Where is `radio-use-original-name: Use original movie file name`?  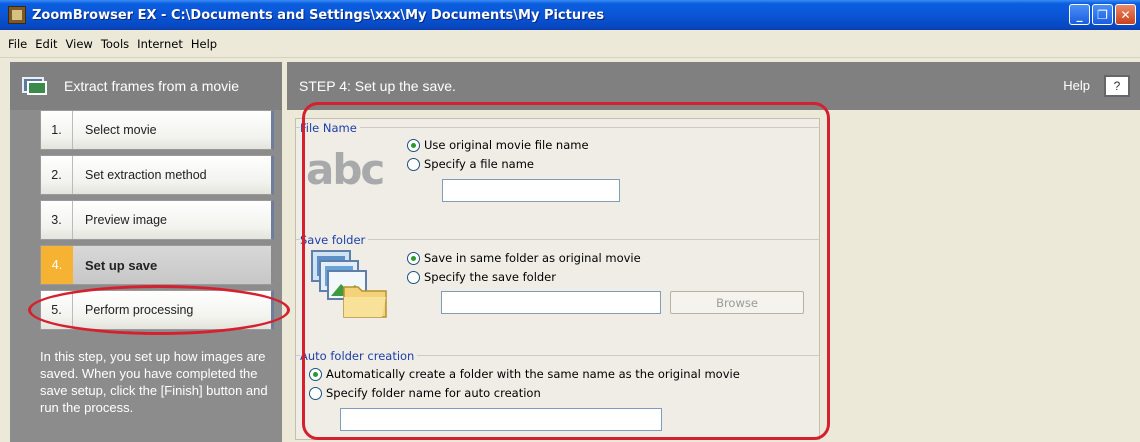 radio-use-original-name: Use original movie file name is located at coordinates (498, 145).